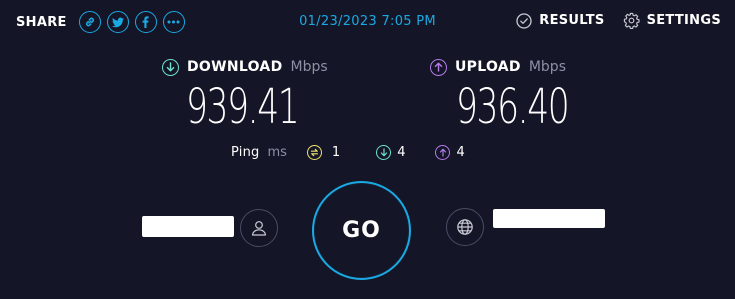  Describe the element at coordinates (314, 152) in the screenshot. I see `idle-latency-icon` at that location.